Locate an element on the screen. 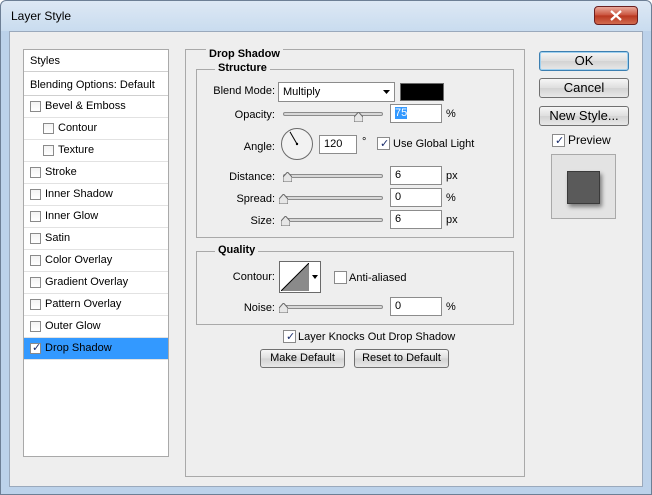  preview-thumbnail is located at coordinates (583, 186).